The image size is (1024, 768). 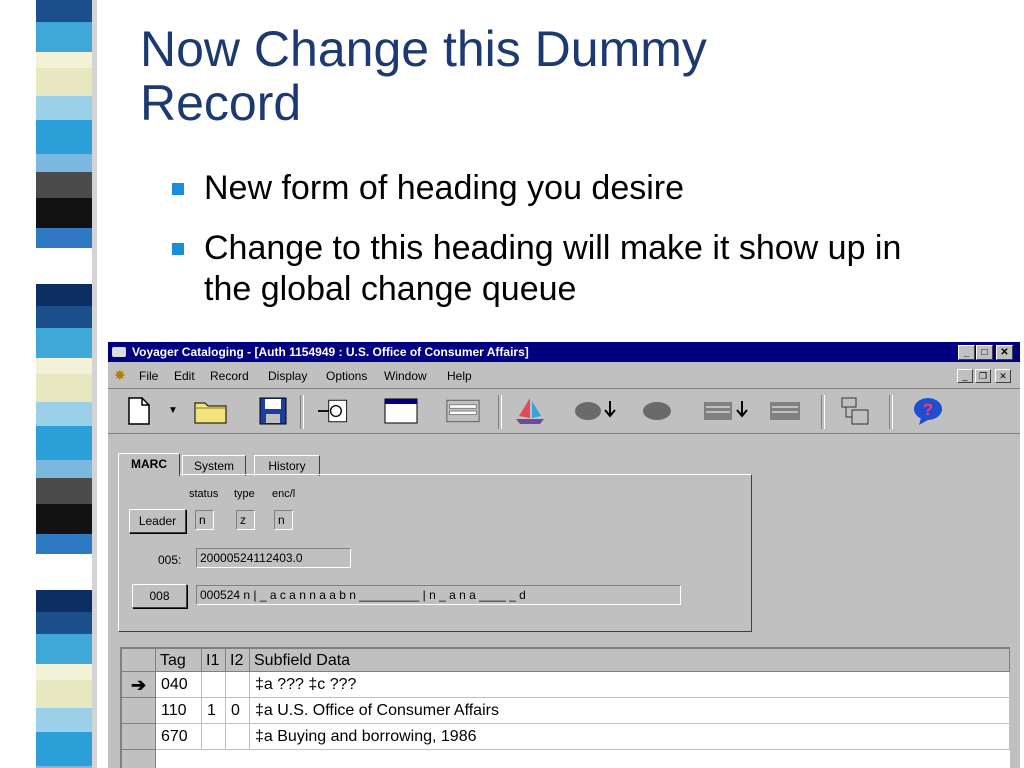 What do you see at coordinates (273, 558) in the screenshot?
I see `field-005-value: 20000524112403.0` at bounding box center [273, 558].